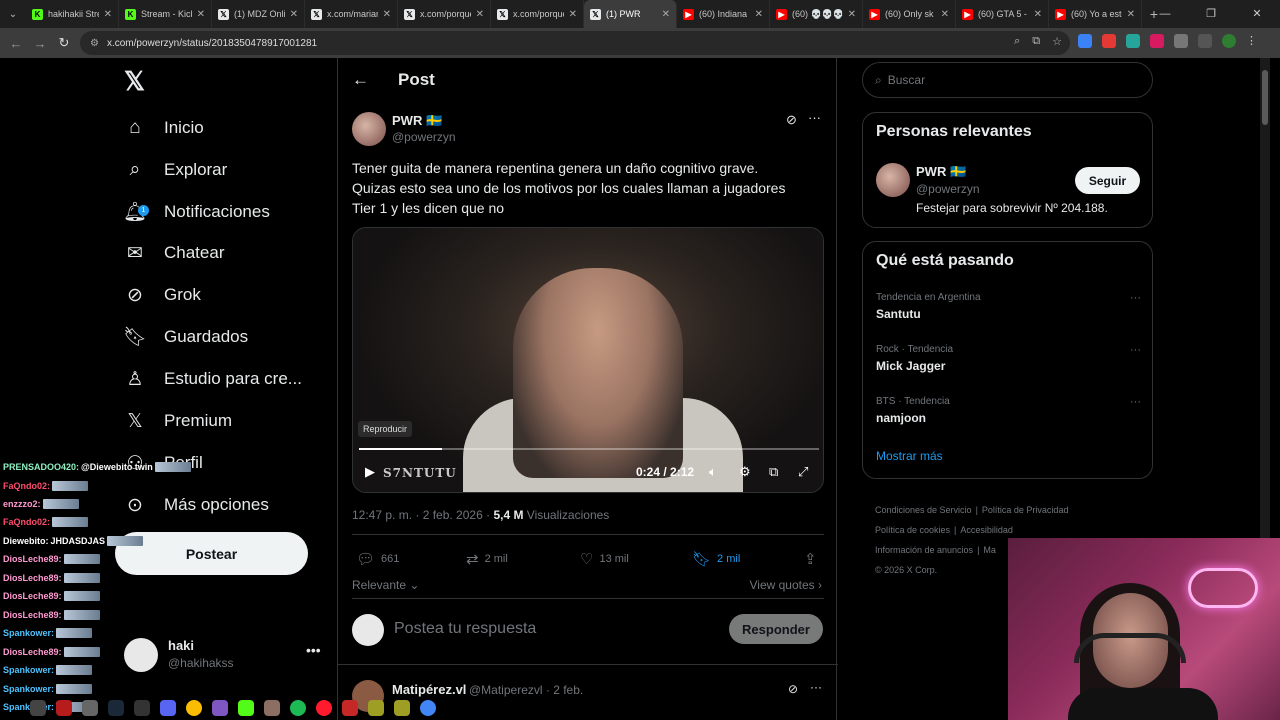 This screenshot has width=1280, height=720. Describe the element at coordinates (941, 172) in the screenshot. I see `person-name: PWR 🇸🇪` at that location.